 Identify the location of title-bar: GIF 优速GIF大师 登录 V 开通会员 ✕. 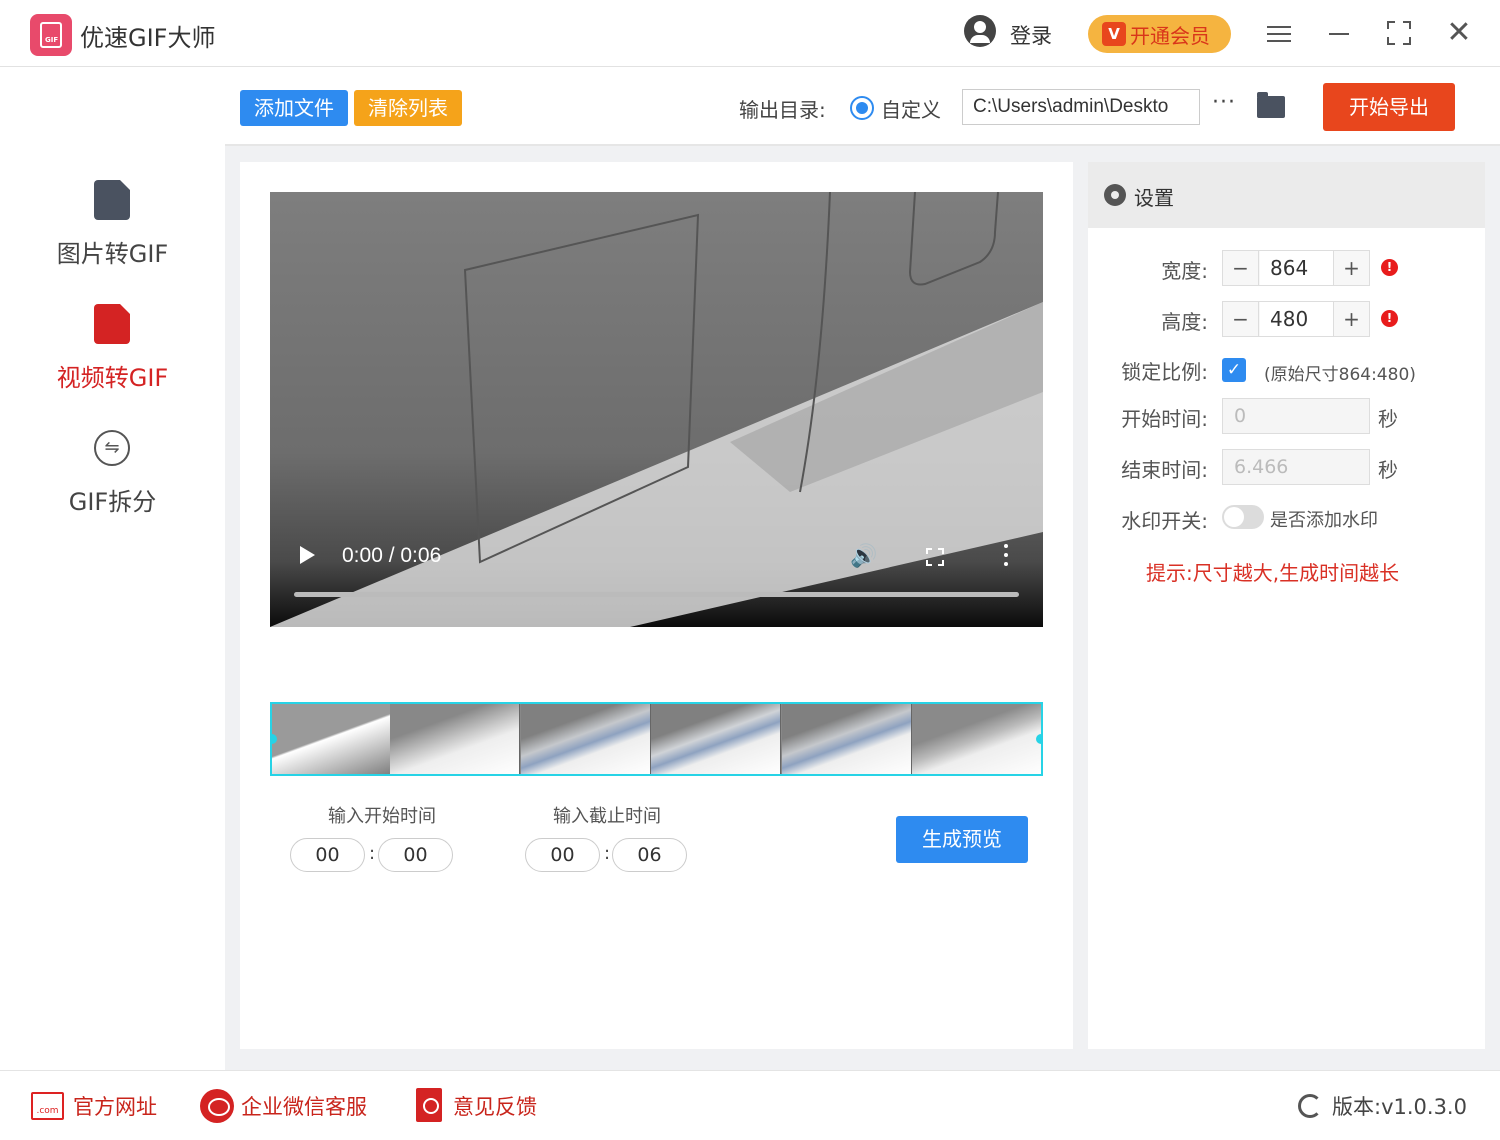
(750, 33).